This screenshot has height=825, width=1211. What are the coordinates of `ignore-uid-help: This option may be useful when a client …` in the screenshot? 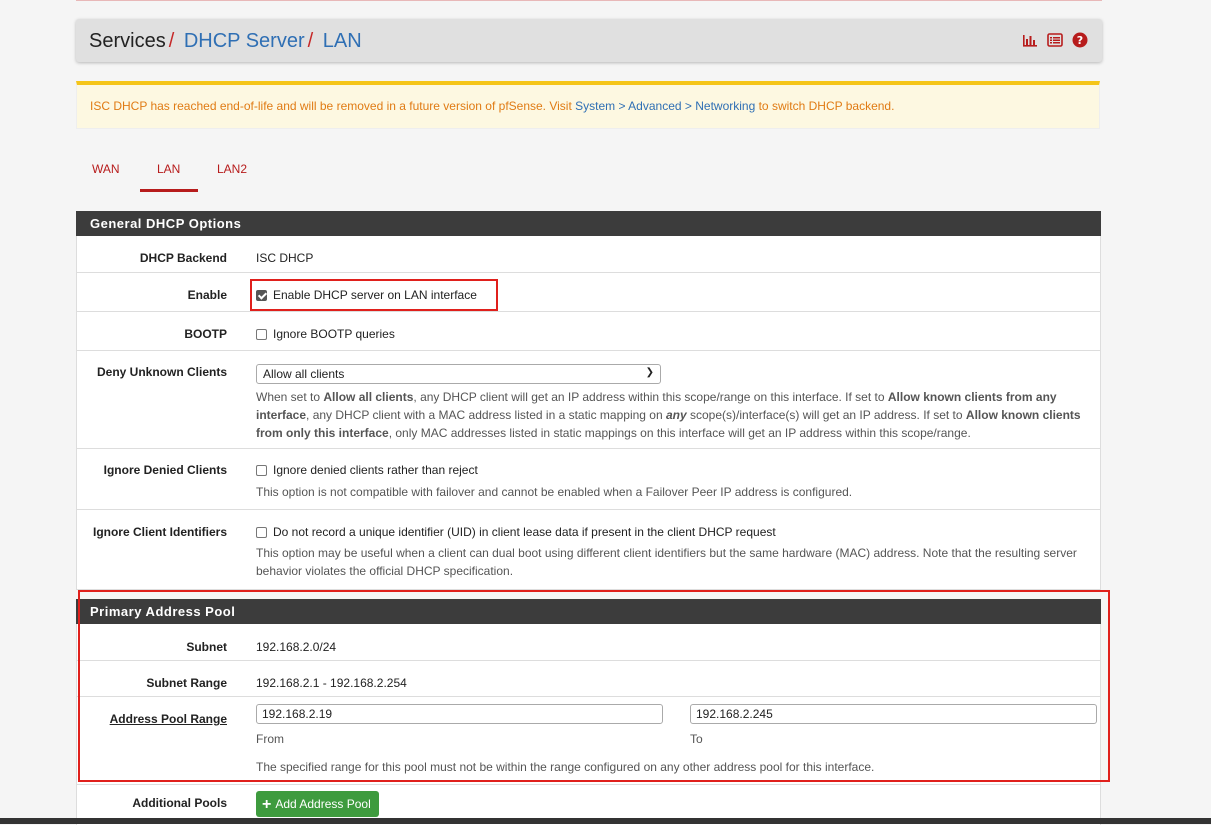 It's located at (666, 562).